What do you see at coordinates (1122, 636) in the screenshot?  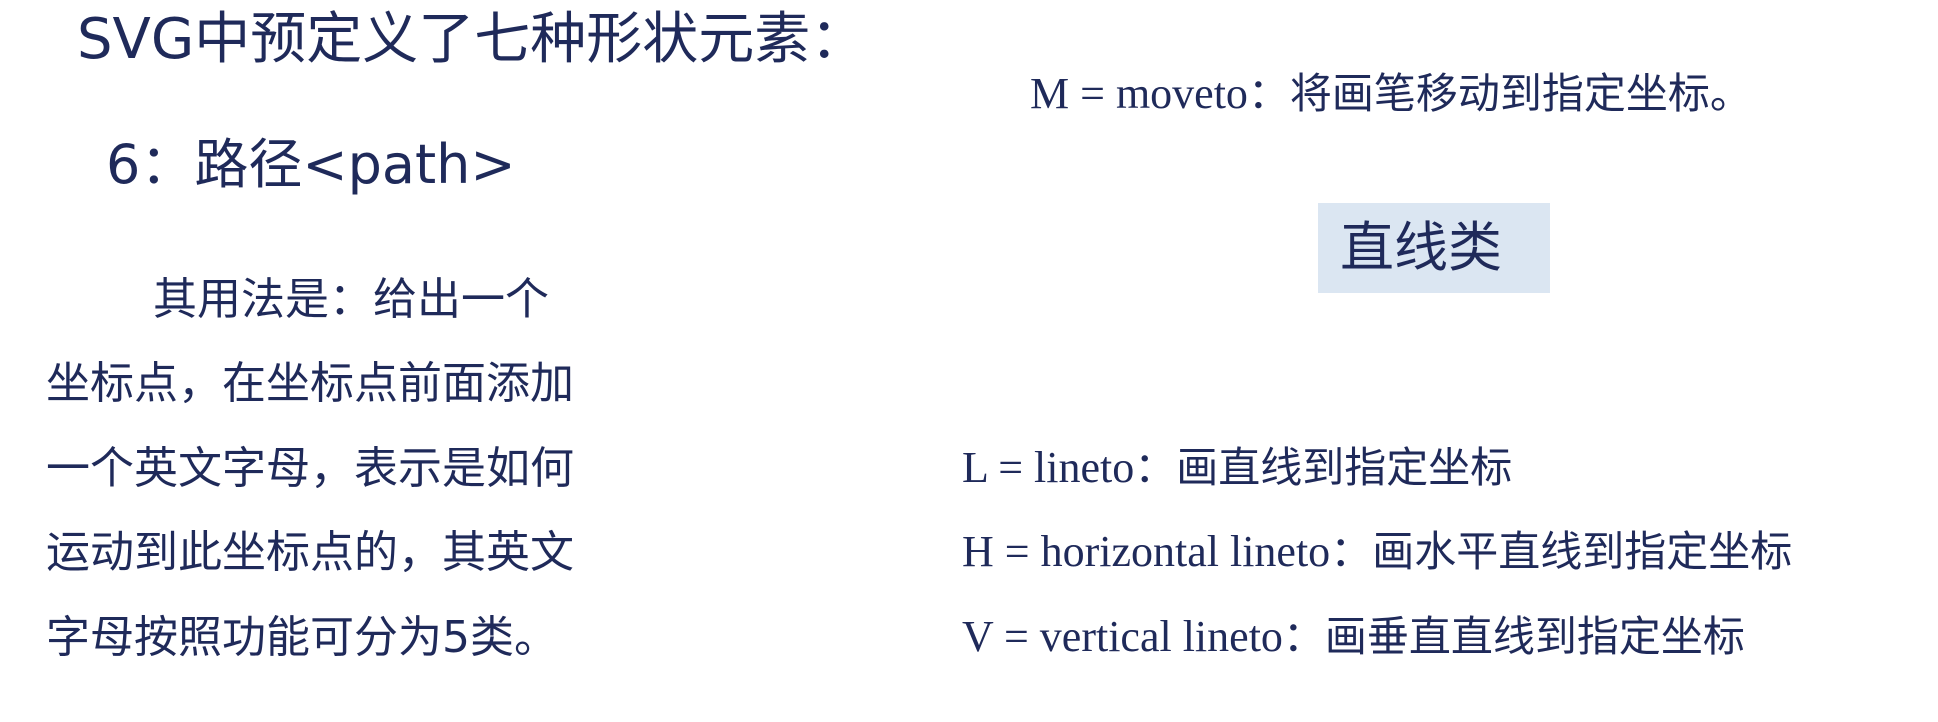 I see `command-key: V = vertical lineto` at bounding box center [1122, 636].